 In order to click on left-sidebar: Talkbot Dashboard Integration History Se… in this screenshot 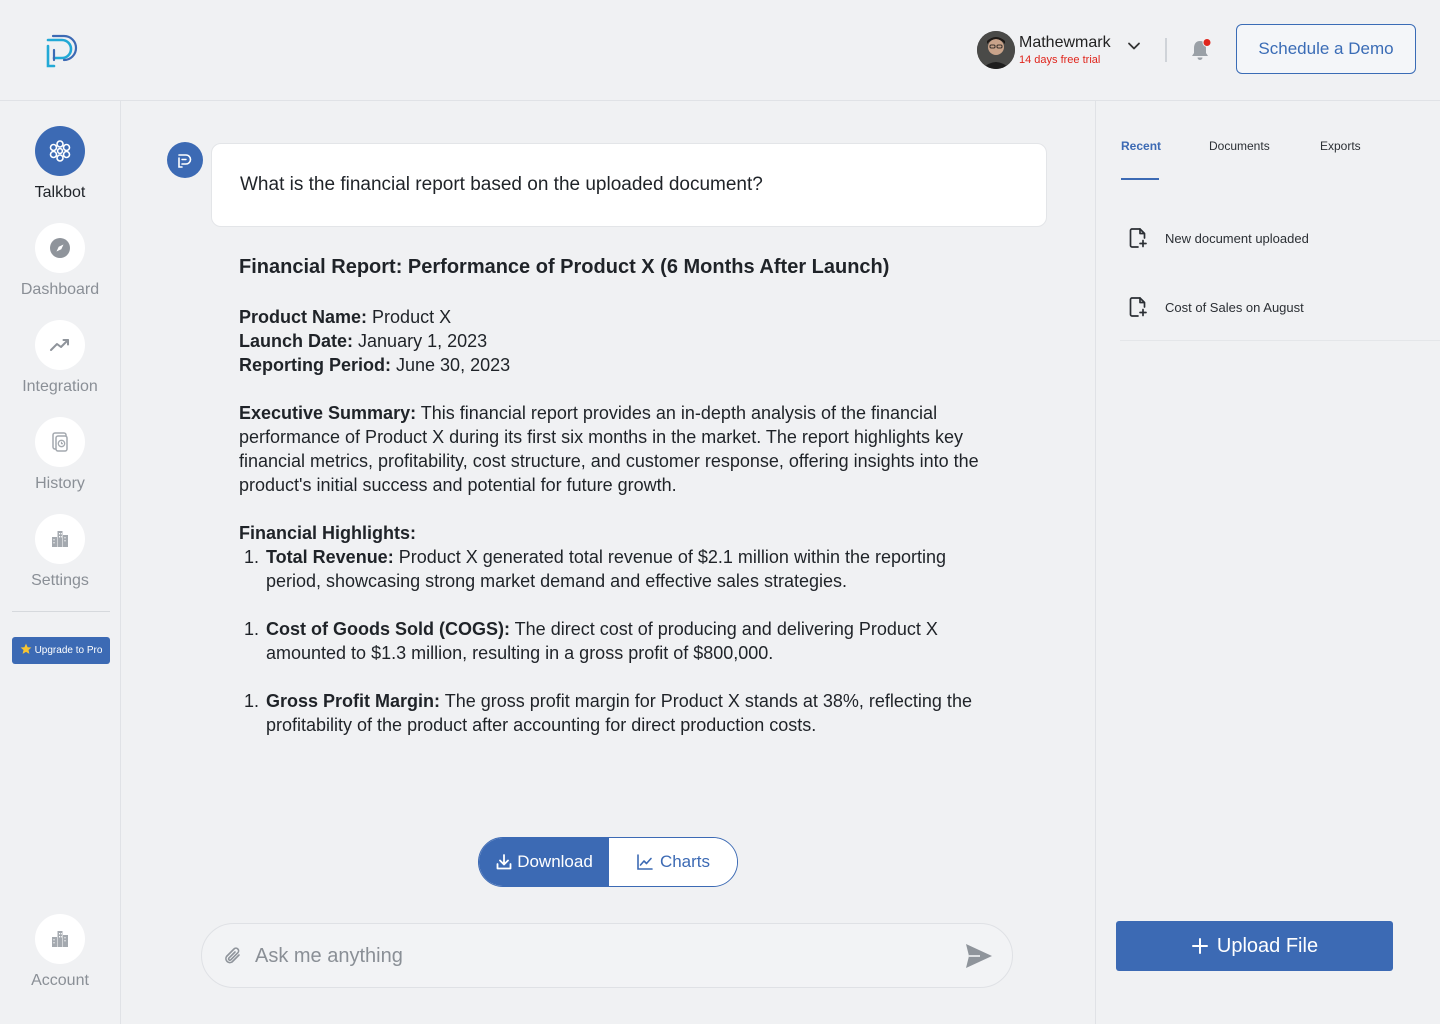, I will do `click(60, 562)`.